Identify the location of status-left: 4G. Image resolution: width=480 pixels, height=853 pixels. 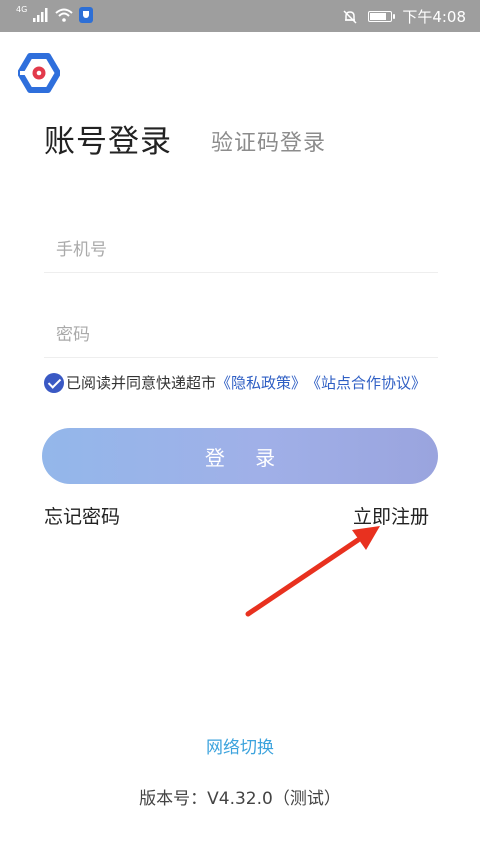
(55, 14).